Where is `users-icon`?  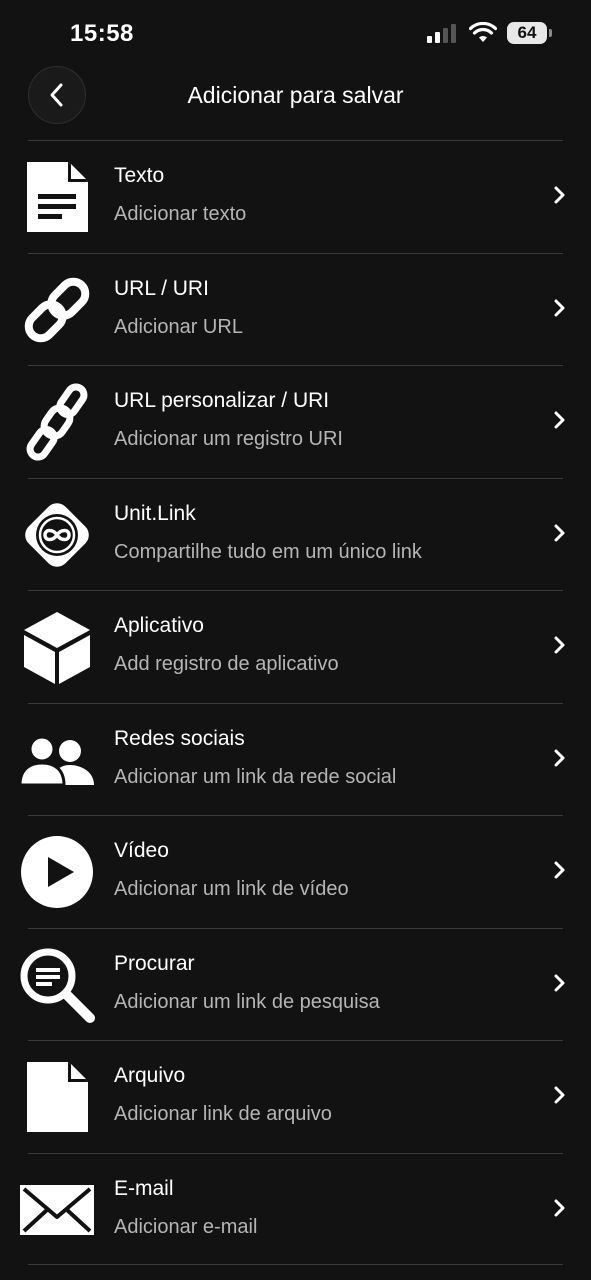 users-icon is located at coordinates (57, 760).